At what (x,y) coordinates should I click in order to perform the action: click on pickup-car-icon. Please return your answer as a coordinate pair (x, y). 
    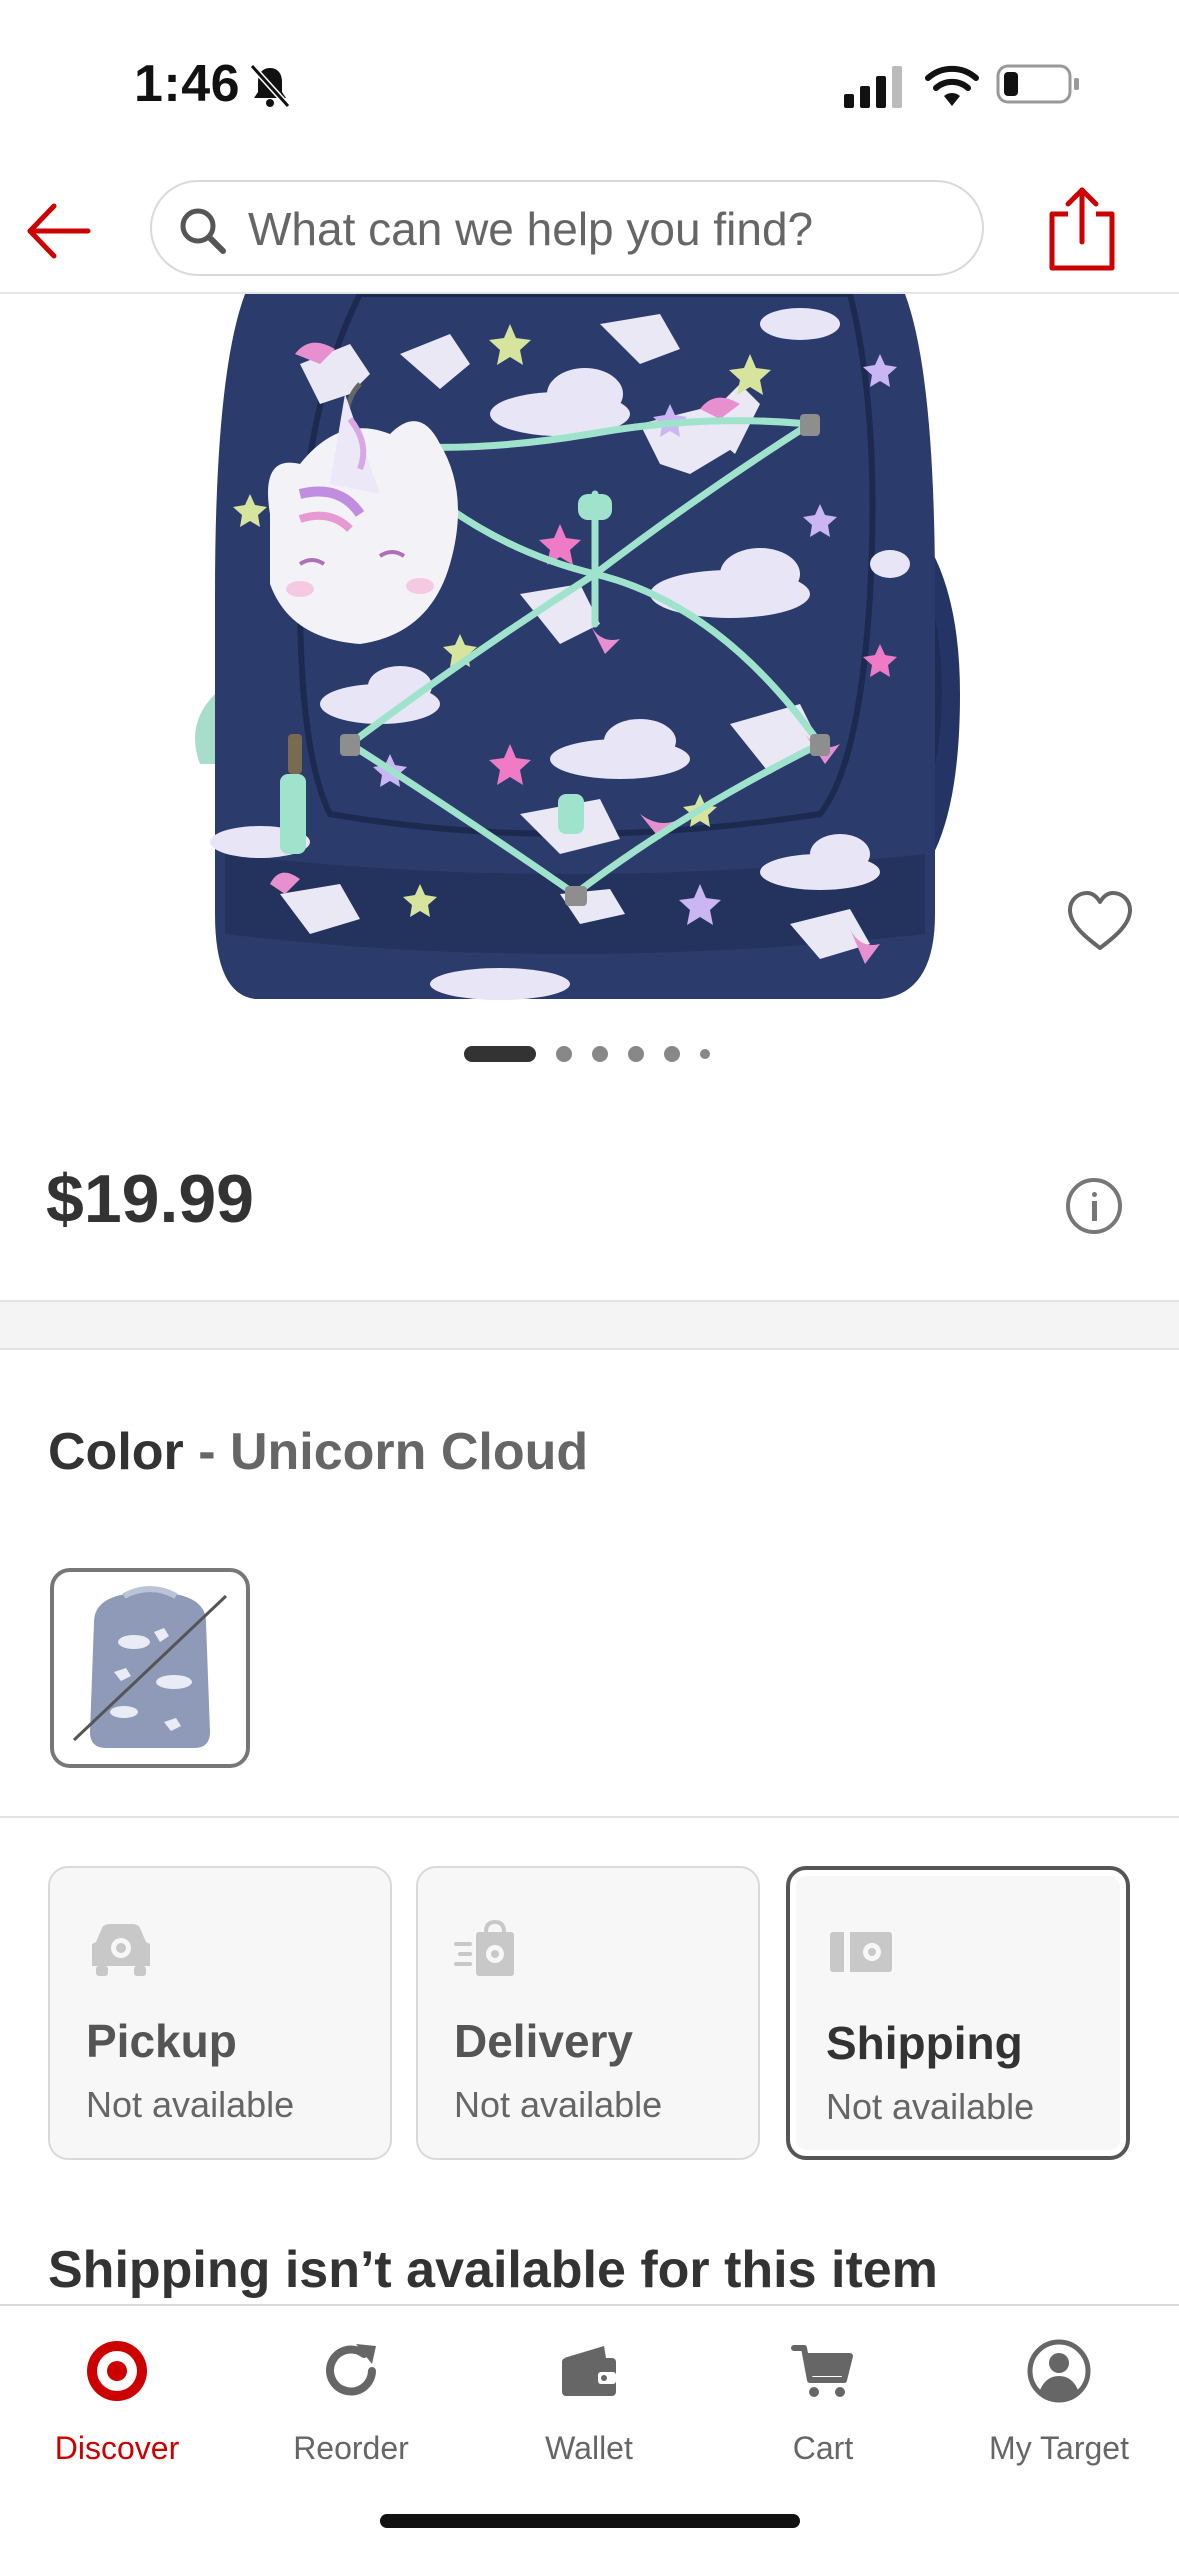
    Looking at the image, I should click on (121, 1950).